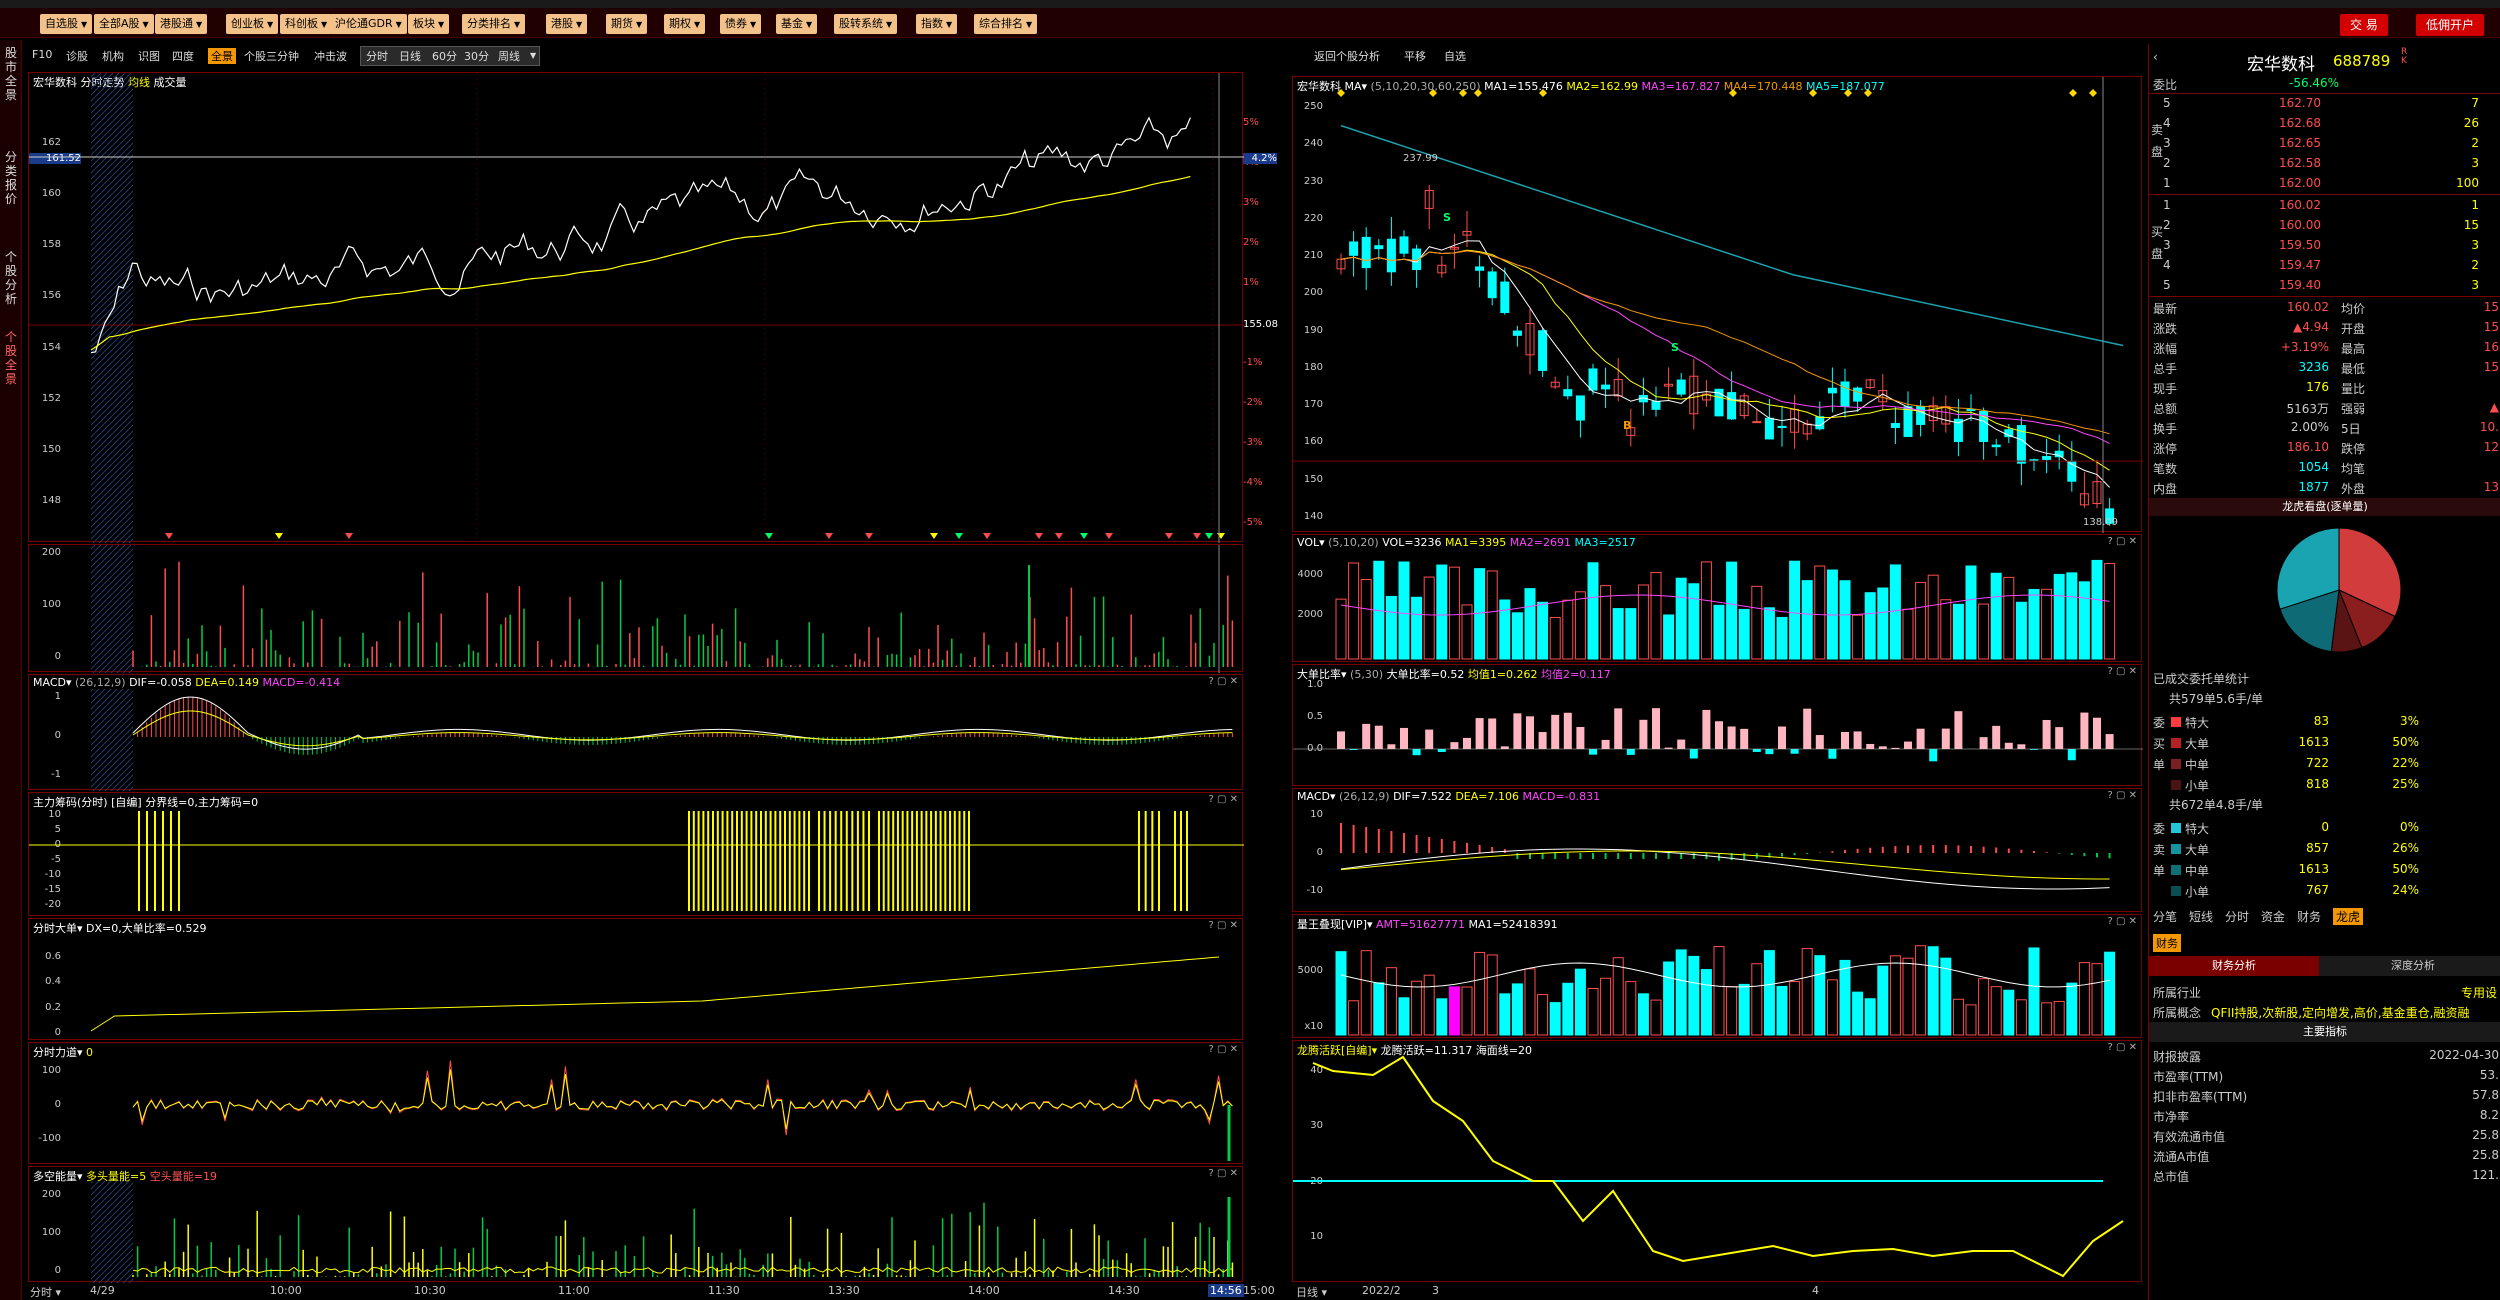  I want to click on toolbar-item-0: F10, so click(42, 54).